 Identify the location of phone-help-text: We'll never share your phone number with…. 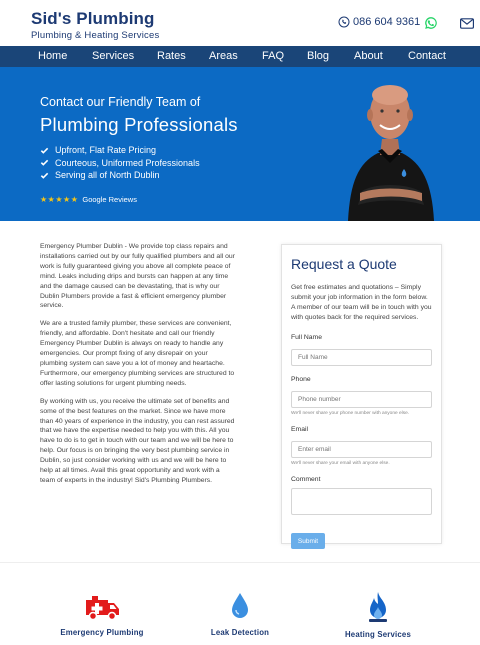
(350, 413).